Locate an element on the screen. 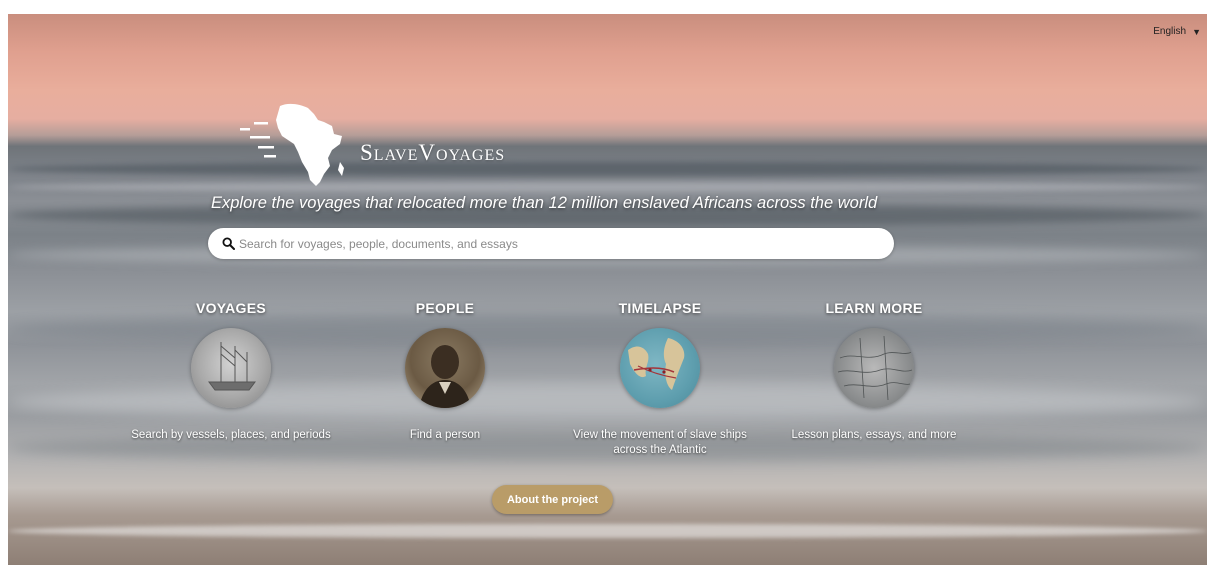  person-portrait-icon is located at coordinates (445, 376).